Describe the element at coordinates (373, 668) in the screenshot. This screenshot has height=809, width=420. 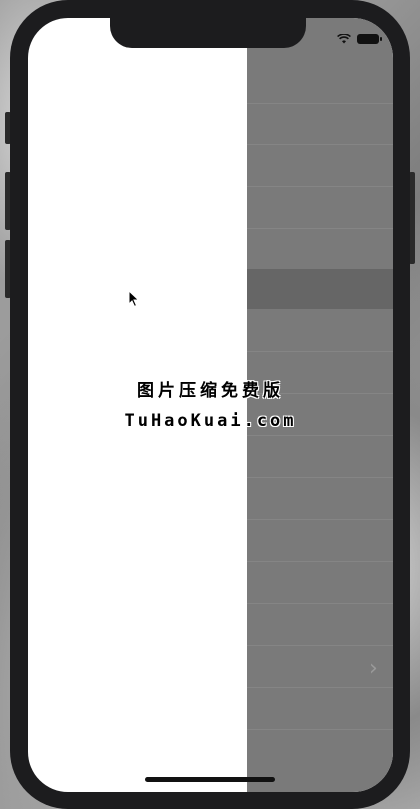
I see `chevron-right-icon: ›` at that location.